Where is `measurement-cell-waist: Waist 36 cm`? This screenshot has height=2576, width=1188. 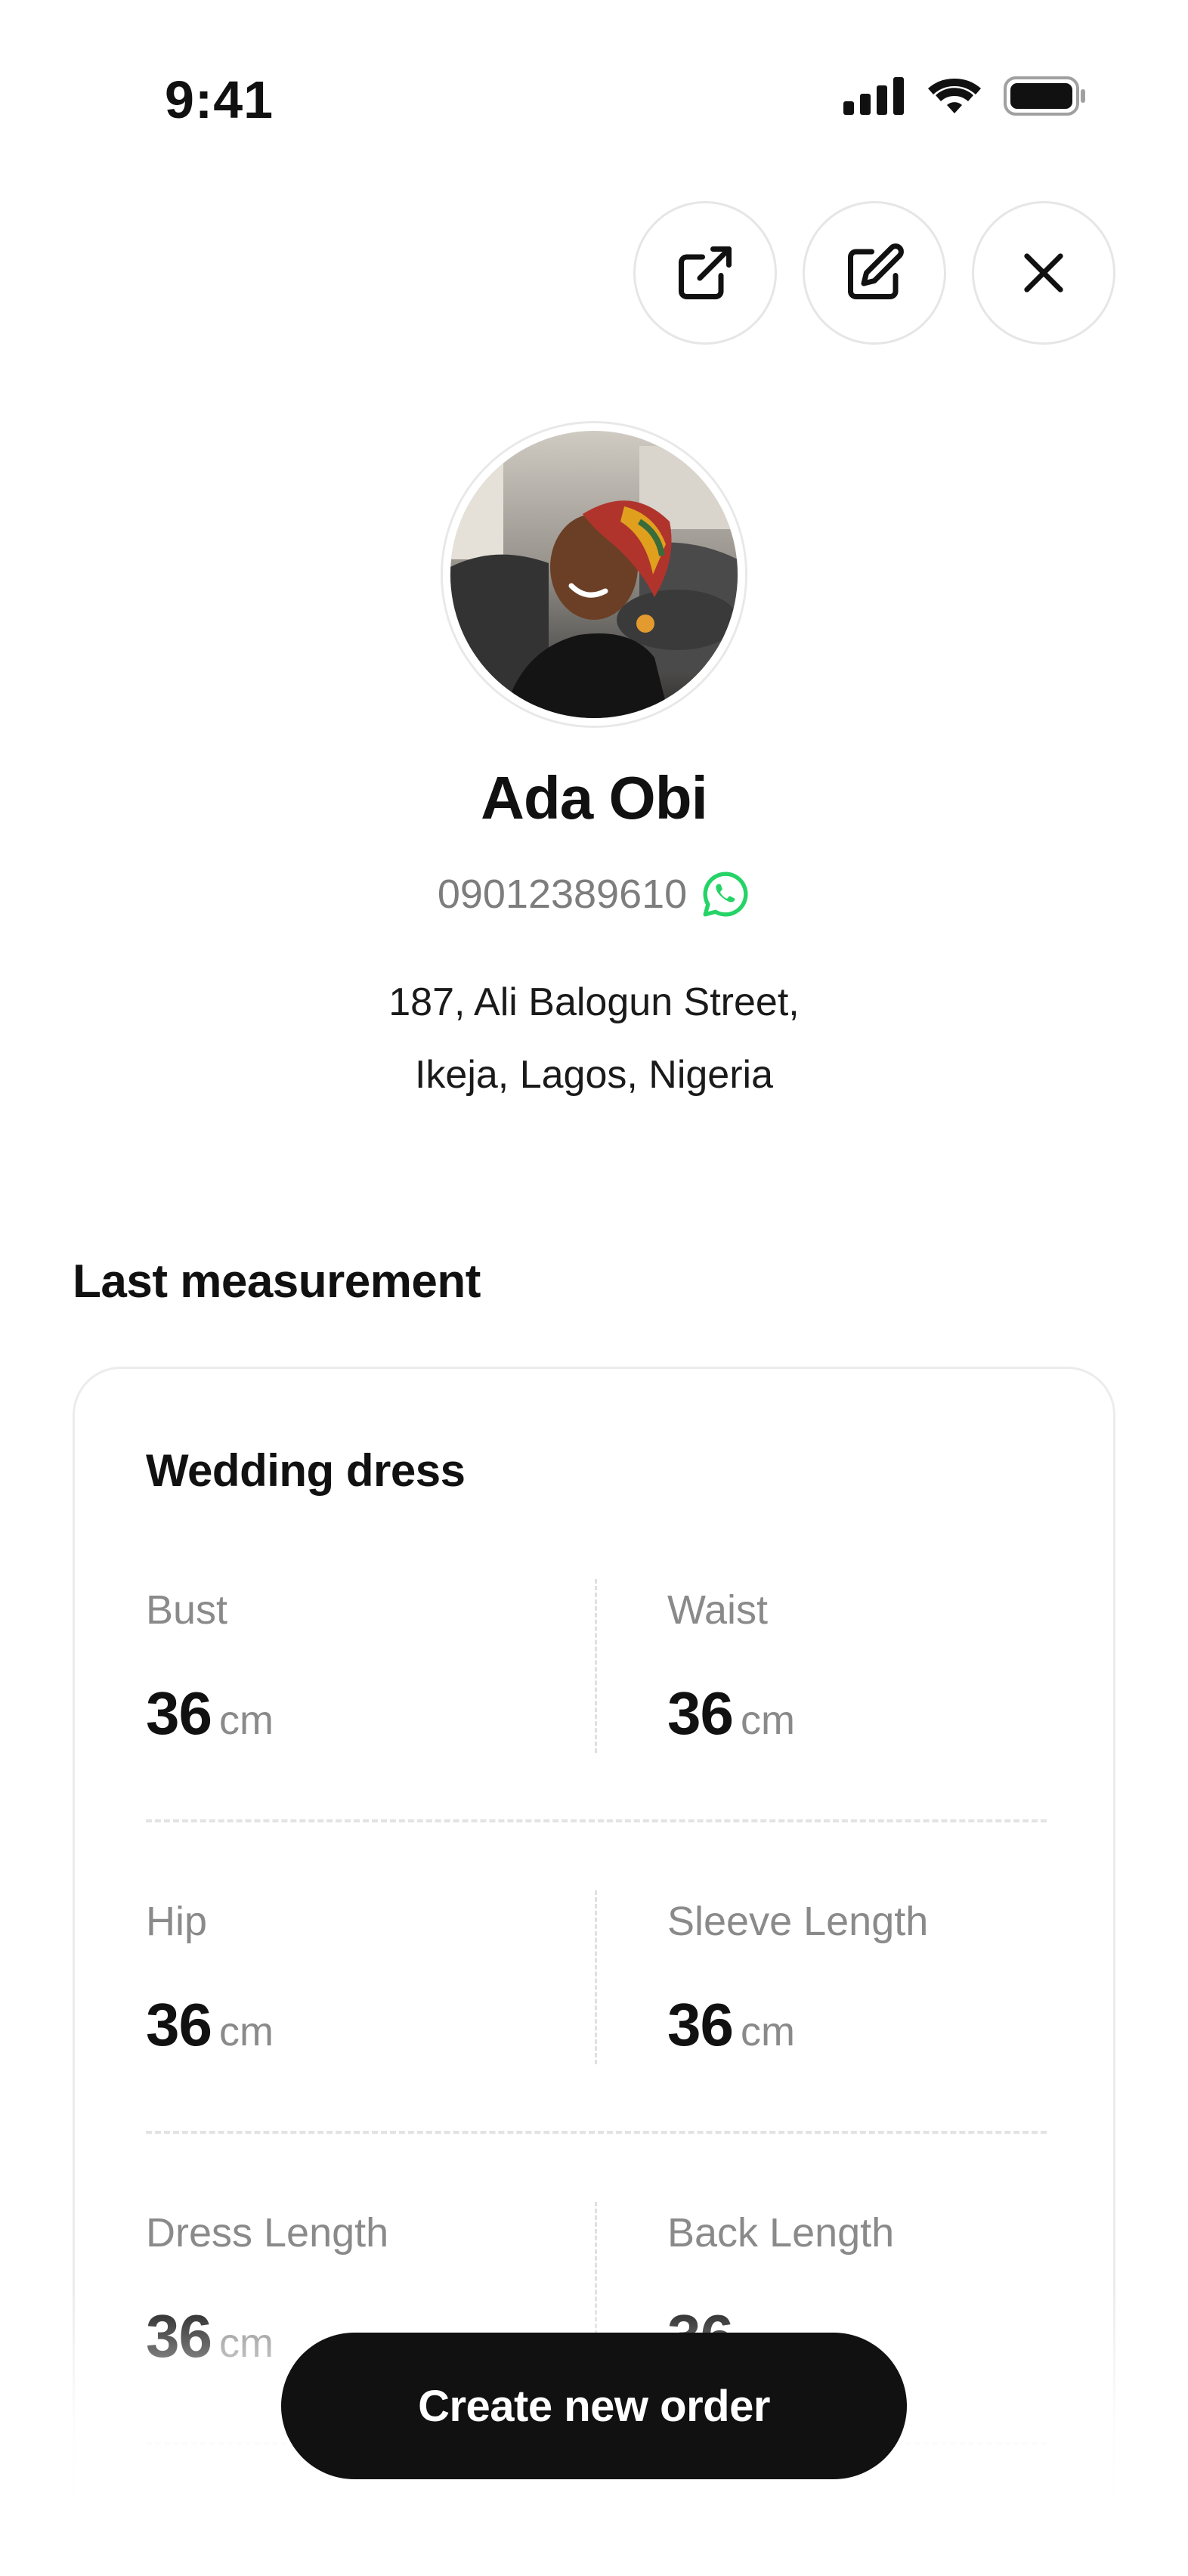 measurement-cell-waist: Waist 36 cm is located at coordinates (879, 1667).